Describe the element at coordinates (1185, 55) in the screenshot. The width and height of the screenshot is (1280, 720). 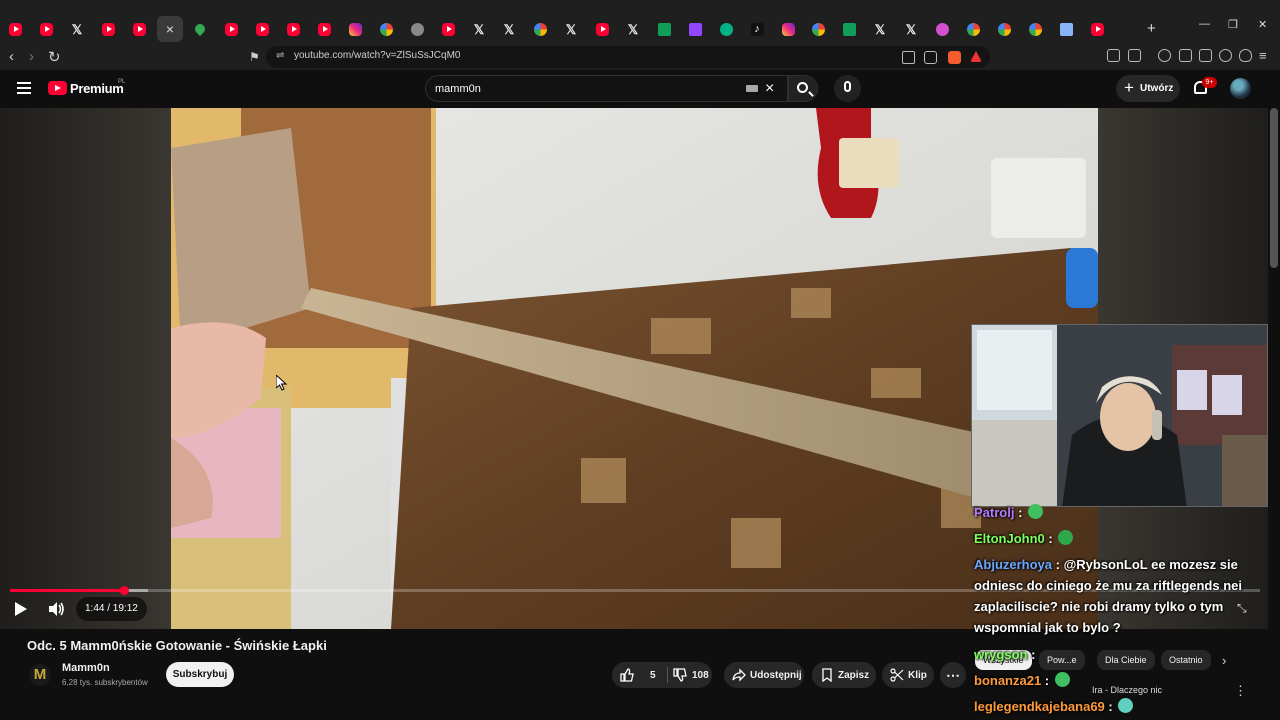
I see `sidebar-icon` at that location.